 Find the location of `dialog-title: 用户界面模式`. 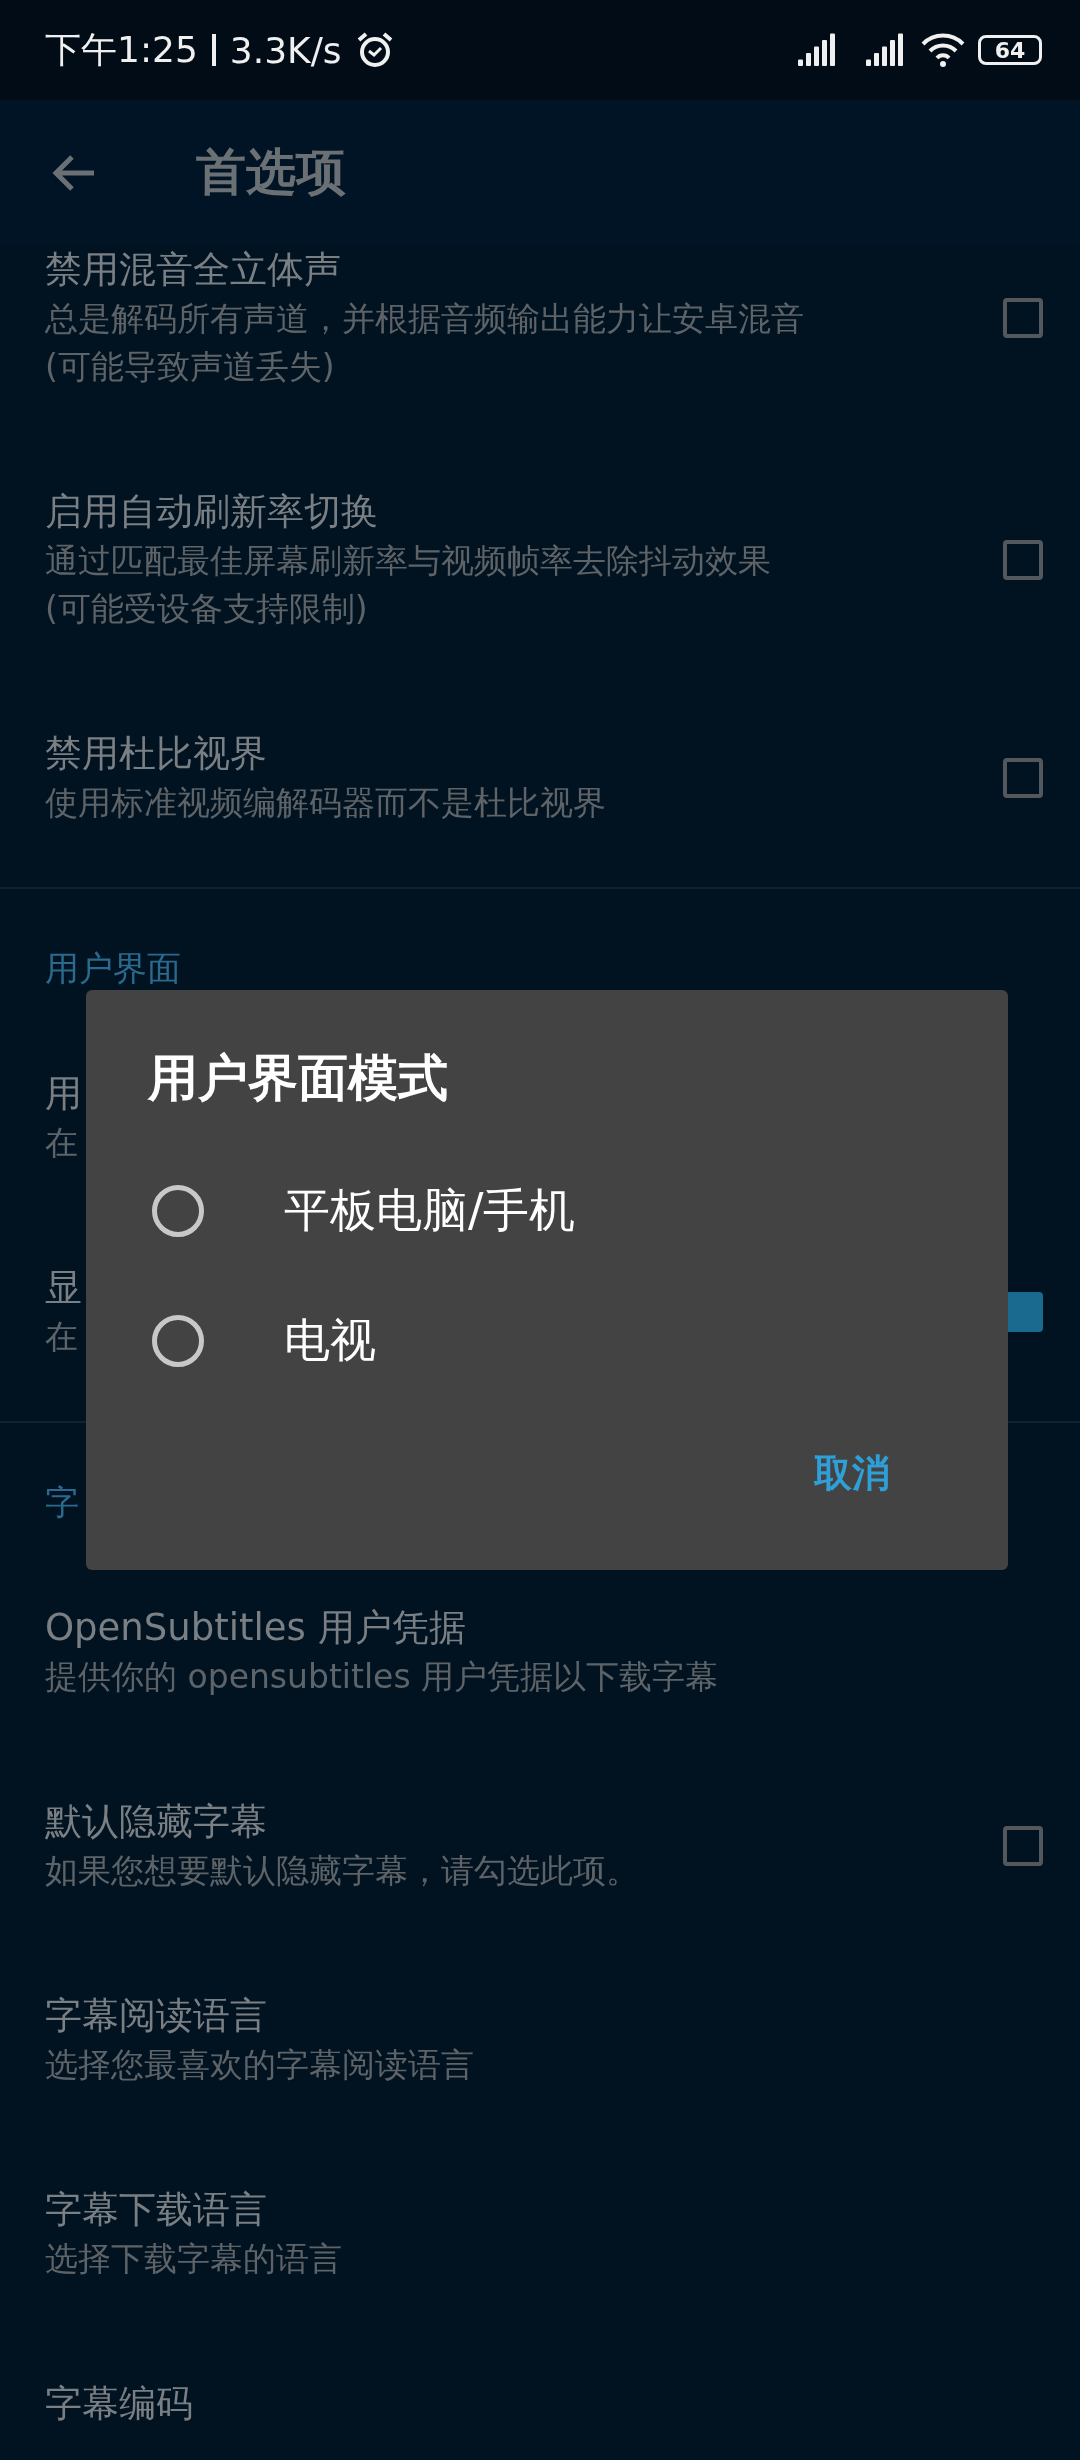

dialog-title: 用户界面模式 is located at coordinates (298, 1078).